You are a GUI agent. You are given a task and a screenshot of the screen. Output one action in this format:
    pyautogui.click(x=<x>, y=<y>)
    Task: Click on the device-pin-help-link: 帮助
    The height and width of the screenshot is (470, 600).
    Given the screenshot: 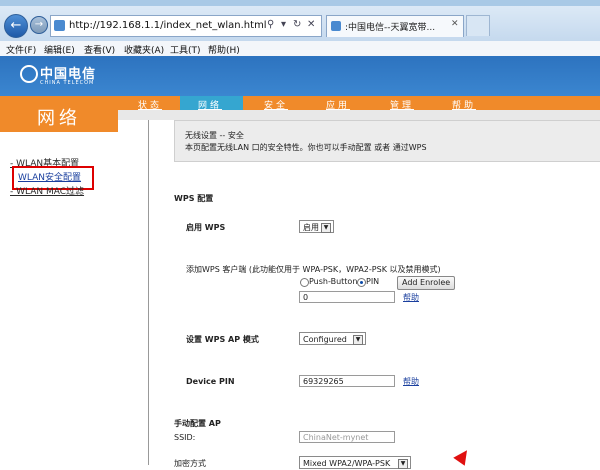 What is the action you would take?
    pyautogui.click(x=411, y=381)
    